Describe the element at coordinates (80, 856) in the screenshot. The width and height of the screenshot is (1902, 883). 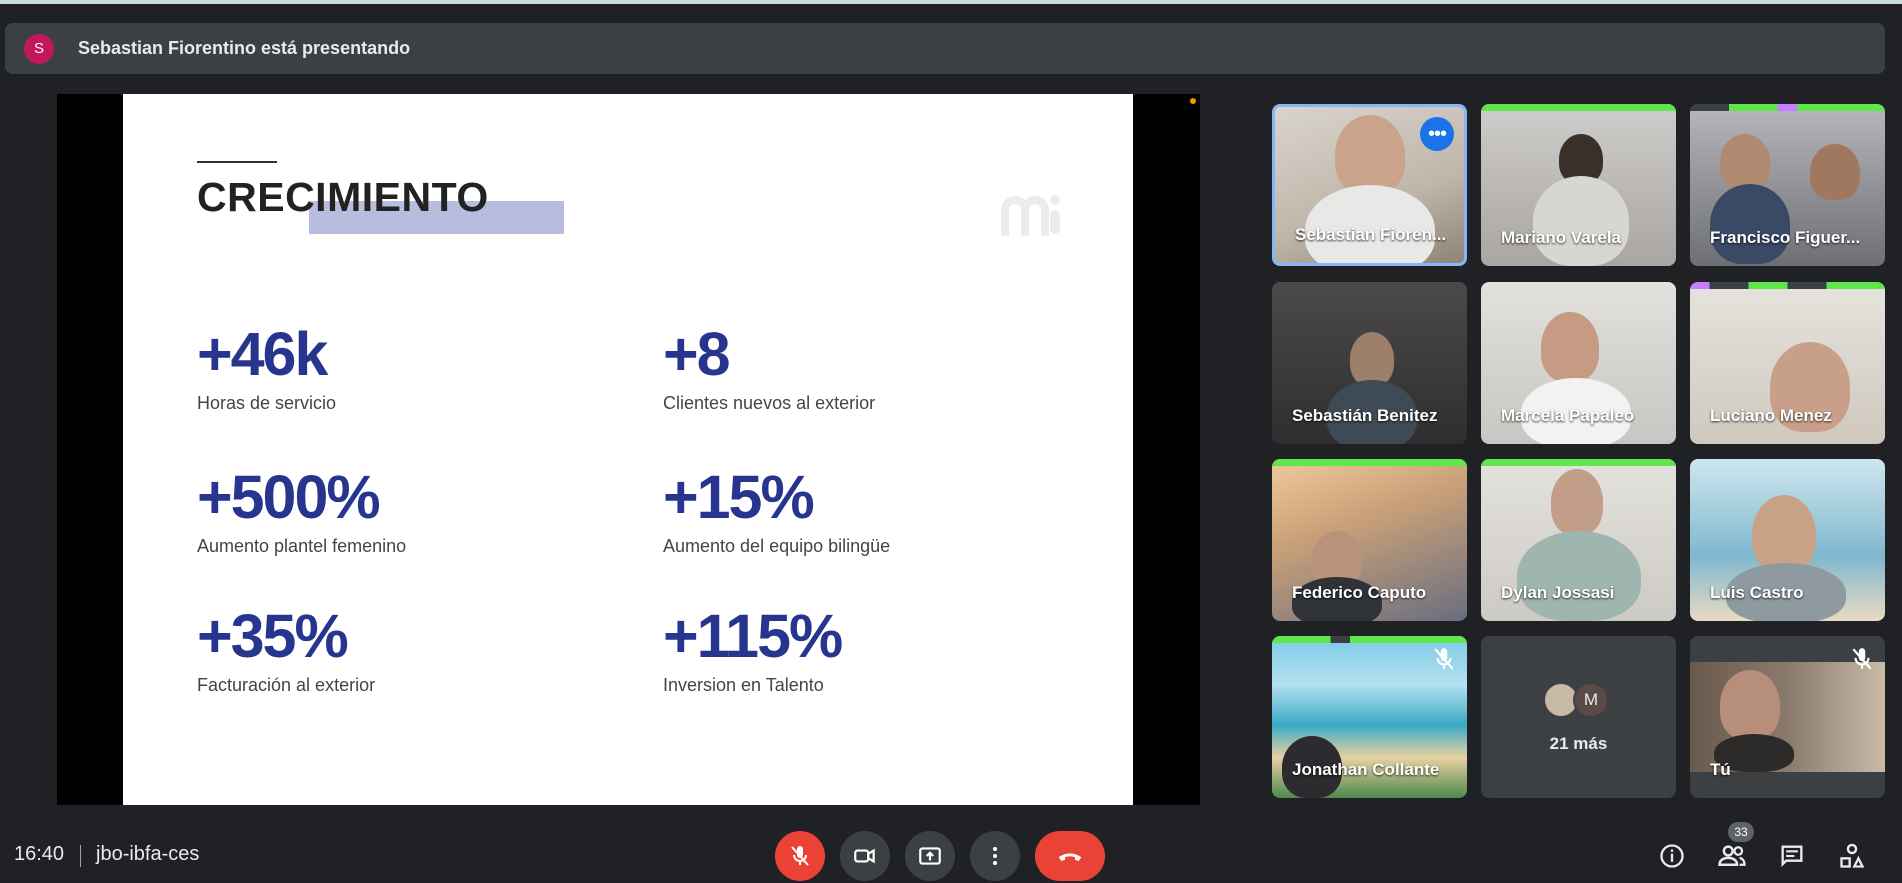
I see `divider` at that location.